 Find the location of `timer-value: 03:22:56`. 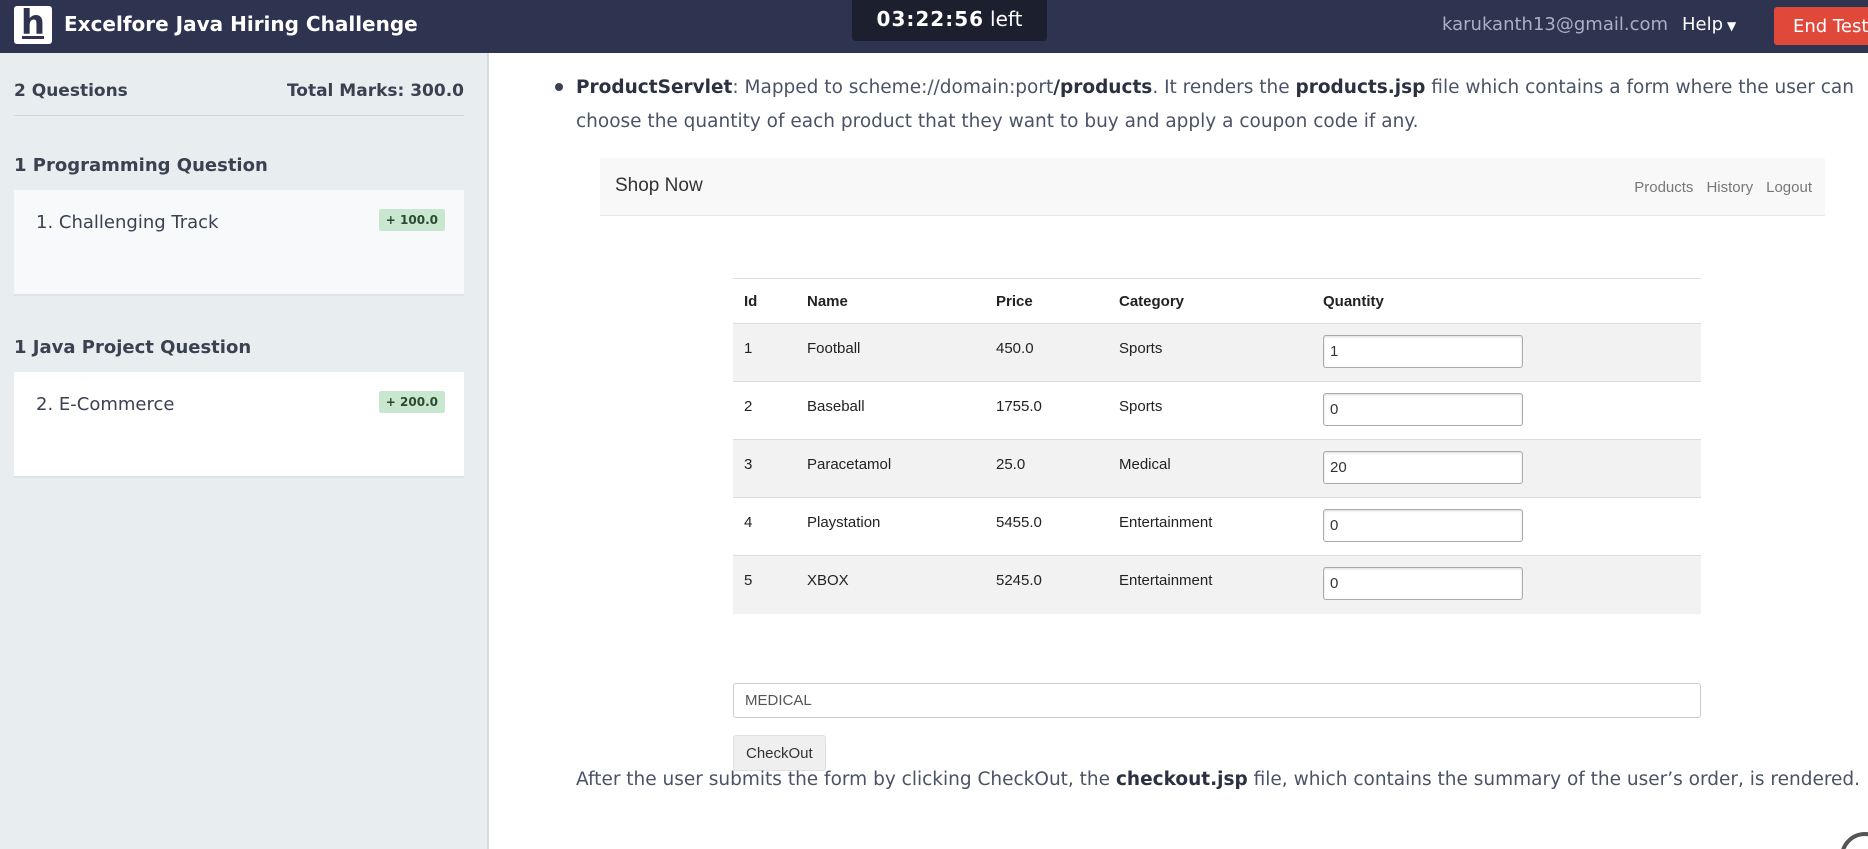

timer-value: 03:22:56 is located at coordinates (930, 19).